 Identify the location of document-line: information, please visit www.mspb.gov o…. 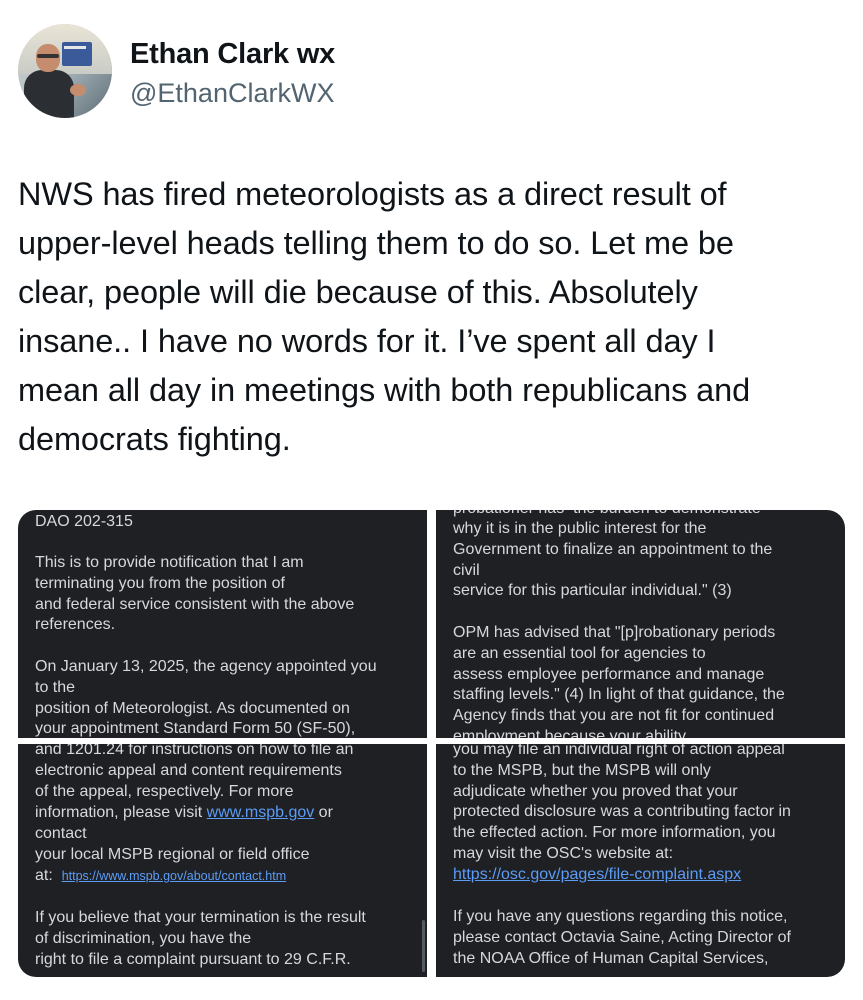
(226, 813).